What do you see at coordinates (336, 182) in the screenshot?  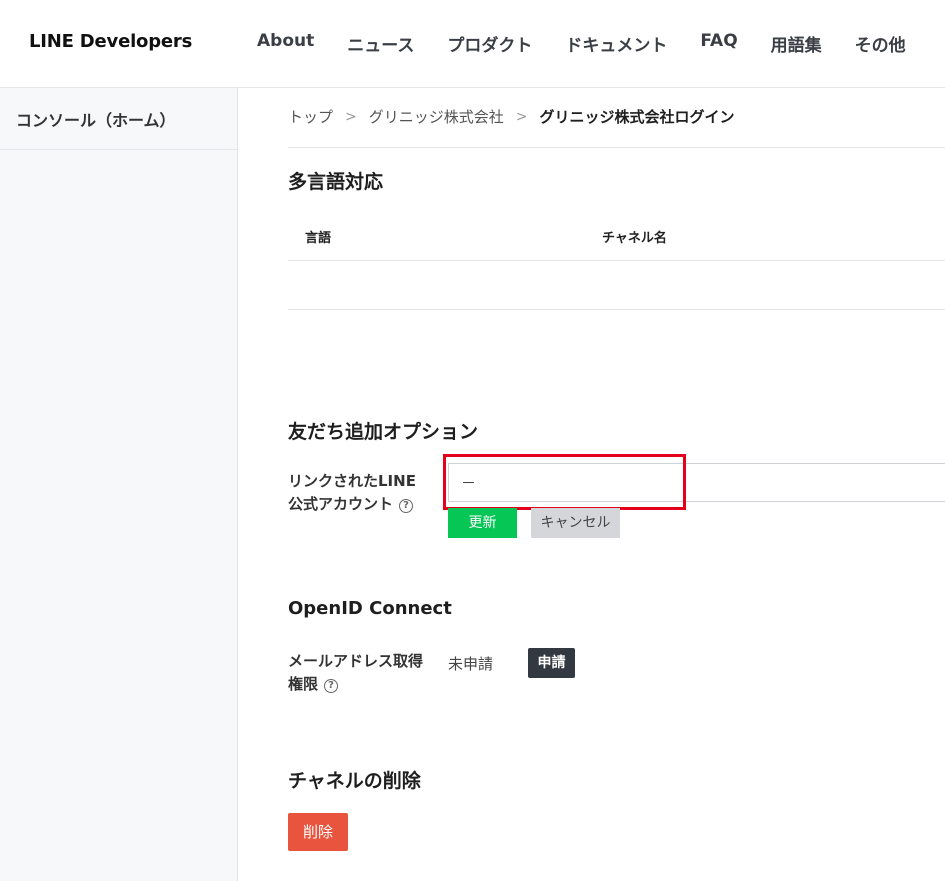 I see `section-title-multilang: 多言語対応` at bounding box center [336, 182].